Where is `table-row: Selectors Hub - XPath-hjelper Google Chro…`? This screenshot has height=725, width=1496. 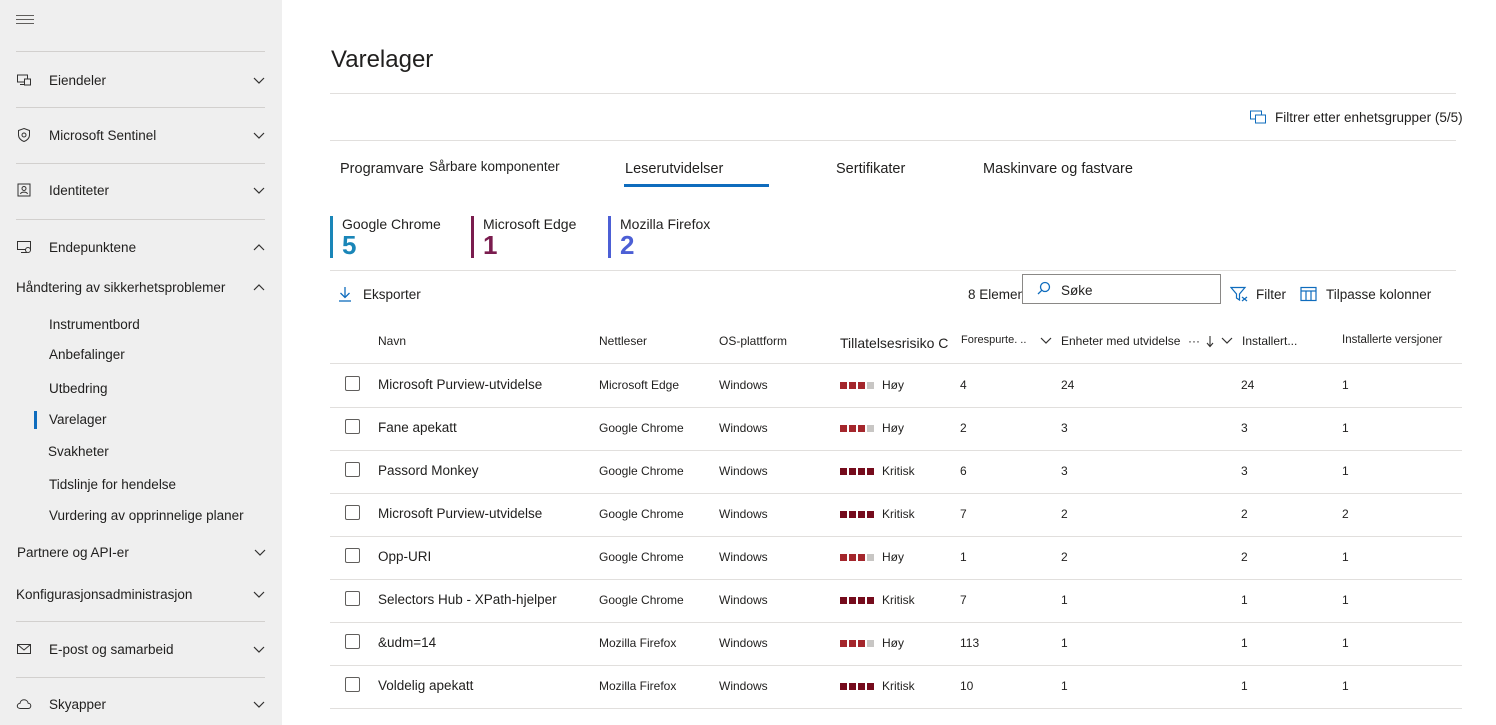 table-row: Selectors Hub - XPath-hjelper Google Chro… is located at coordinates (896, 601).